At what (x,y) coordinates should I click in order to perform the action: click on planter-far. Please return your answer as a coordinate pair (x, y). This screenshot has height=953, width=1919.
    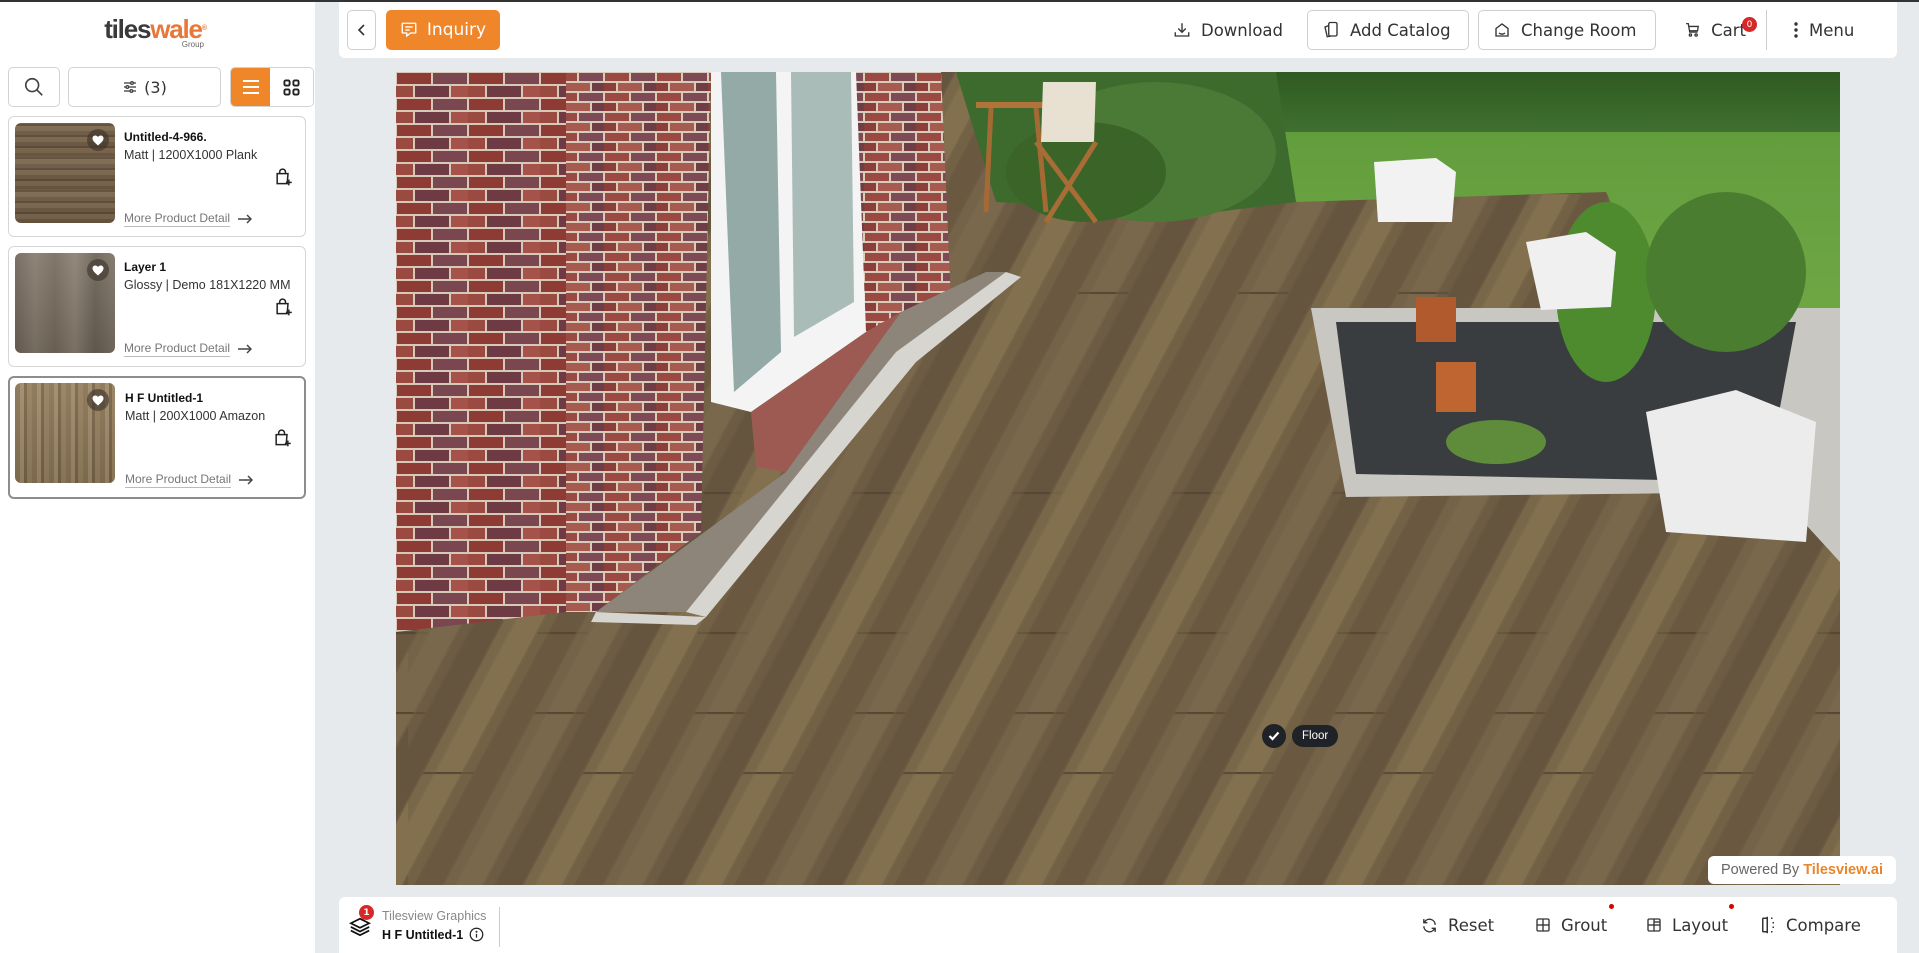
    Looking at the image, I should click on (1415, 190).